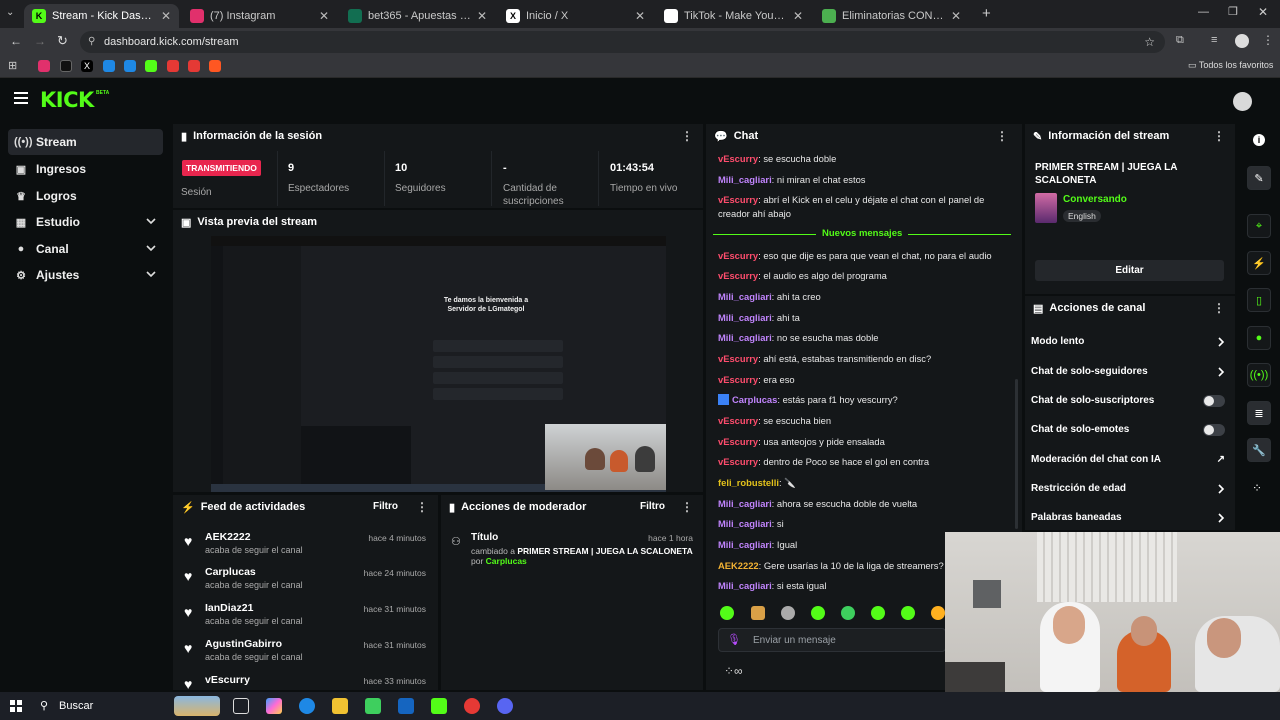  Describe the element at coordinates (259, 16) in the screenshot. I see `browser-tab: (7) Instagram ✕` at that location.